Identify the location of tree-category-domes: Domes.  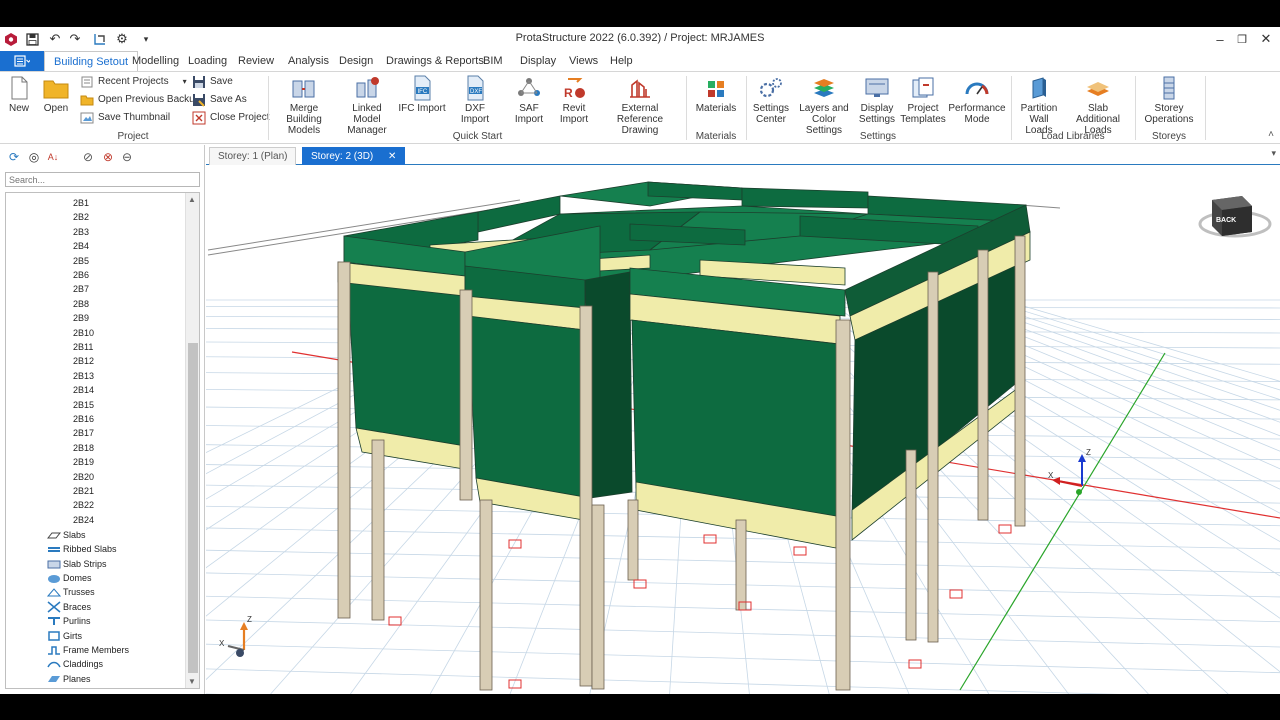
(69, 578).